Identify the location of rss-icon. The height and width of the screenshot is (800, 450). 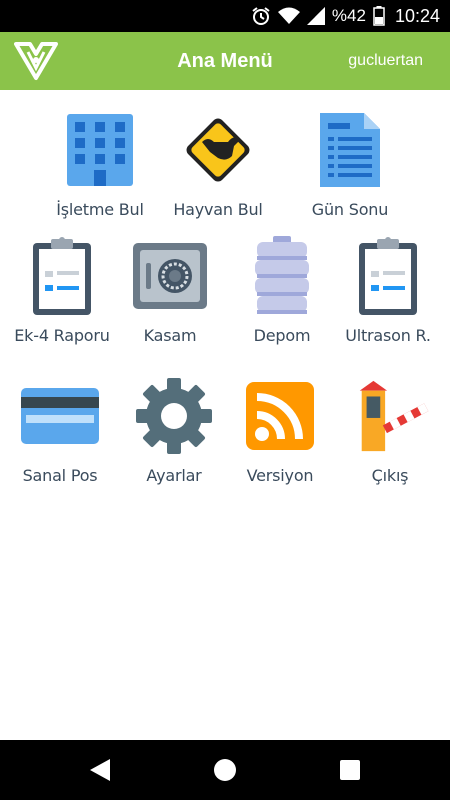
(280, 416).